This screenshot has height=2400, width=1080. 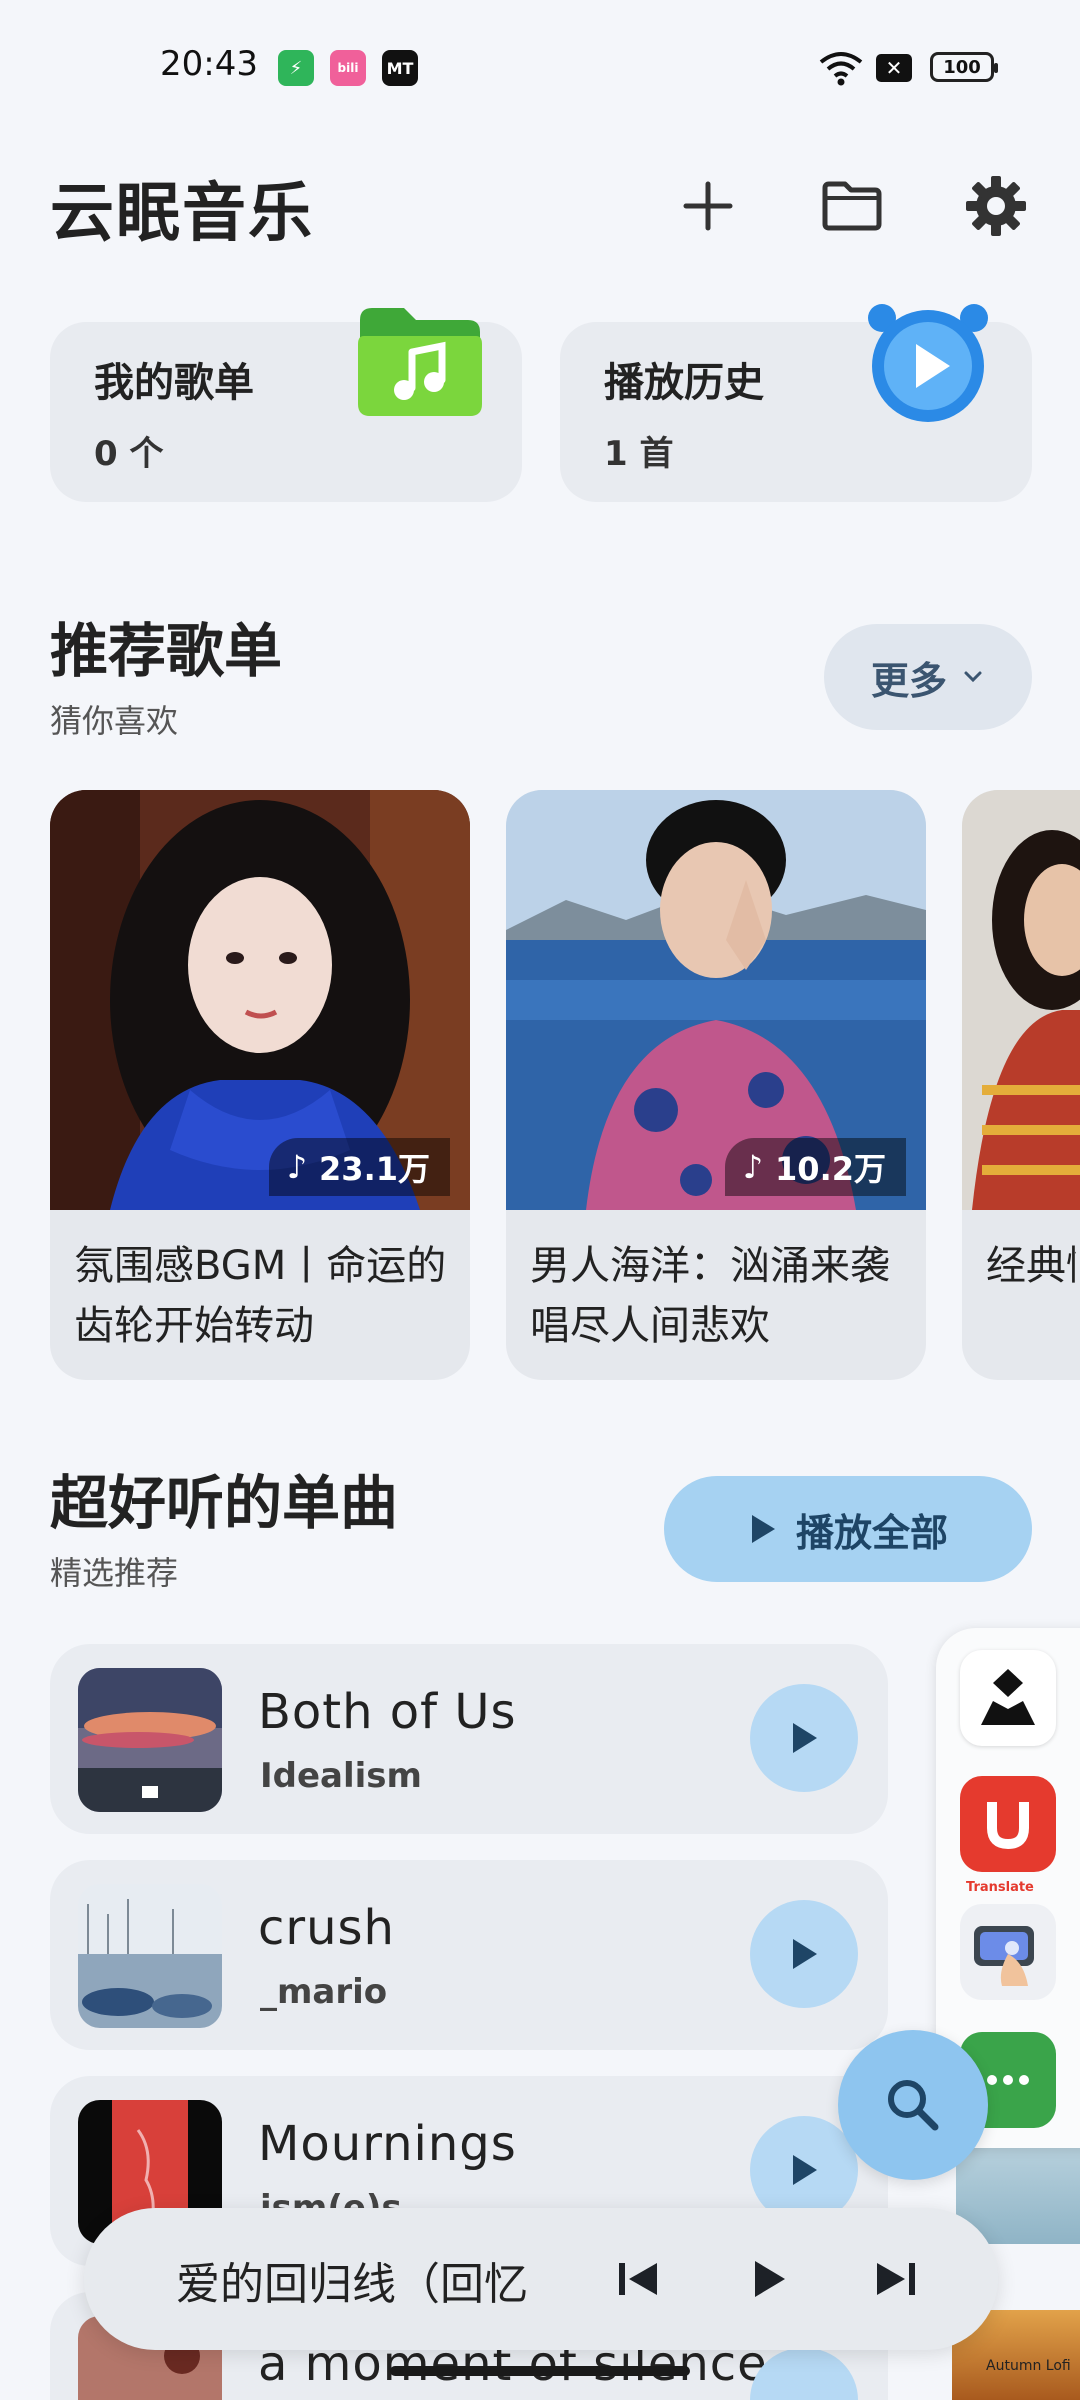 I want to click on skip-previous-icon, so click(x=638, y=2279).